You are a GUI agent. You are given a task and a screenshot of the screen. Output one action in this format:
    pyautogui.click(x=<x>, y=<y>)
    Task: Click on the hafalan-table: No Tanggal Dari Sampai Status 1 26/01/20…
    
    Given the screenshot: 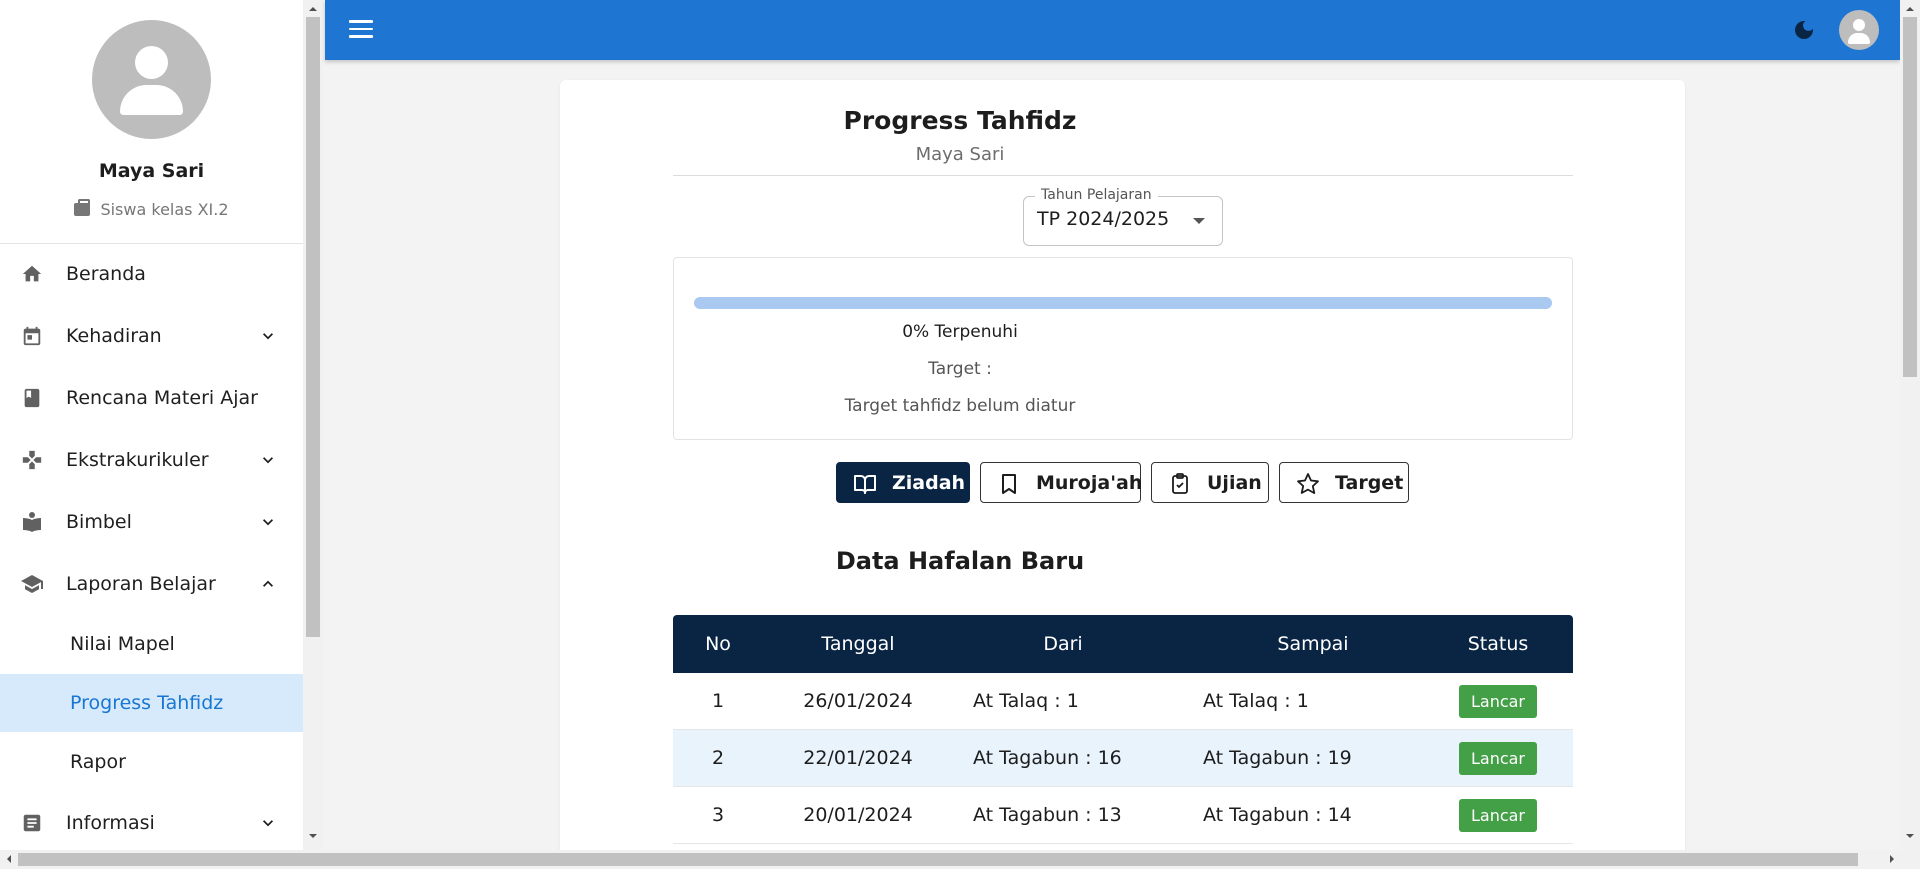 What is the action you would take?
    pyautogui.click(x=1123, y=729)
    